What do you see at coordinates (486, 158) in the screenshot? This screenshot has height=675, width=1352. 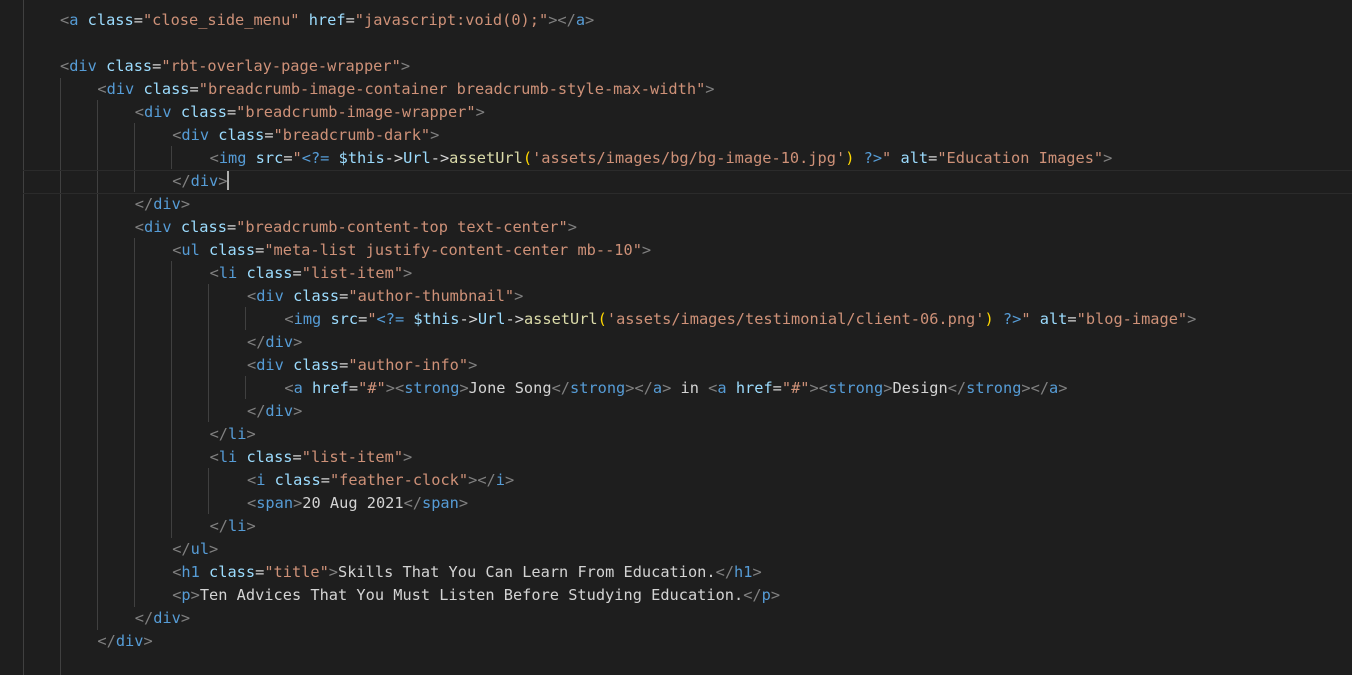 I see `code-token-func: assetUrl` at bounding box center [486, 158].